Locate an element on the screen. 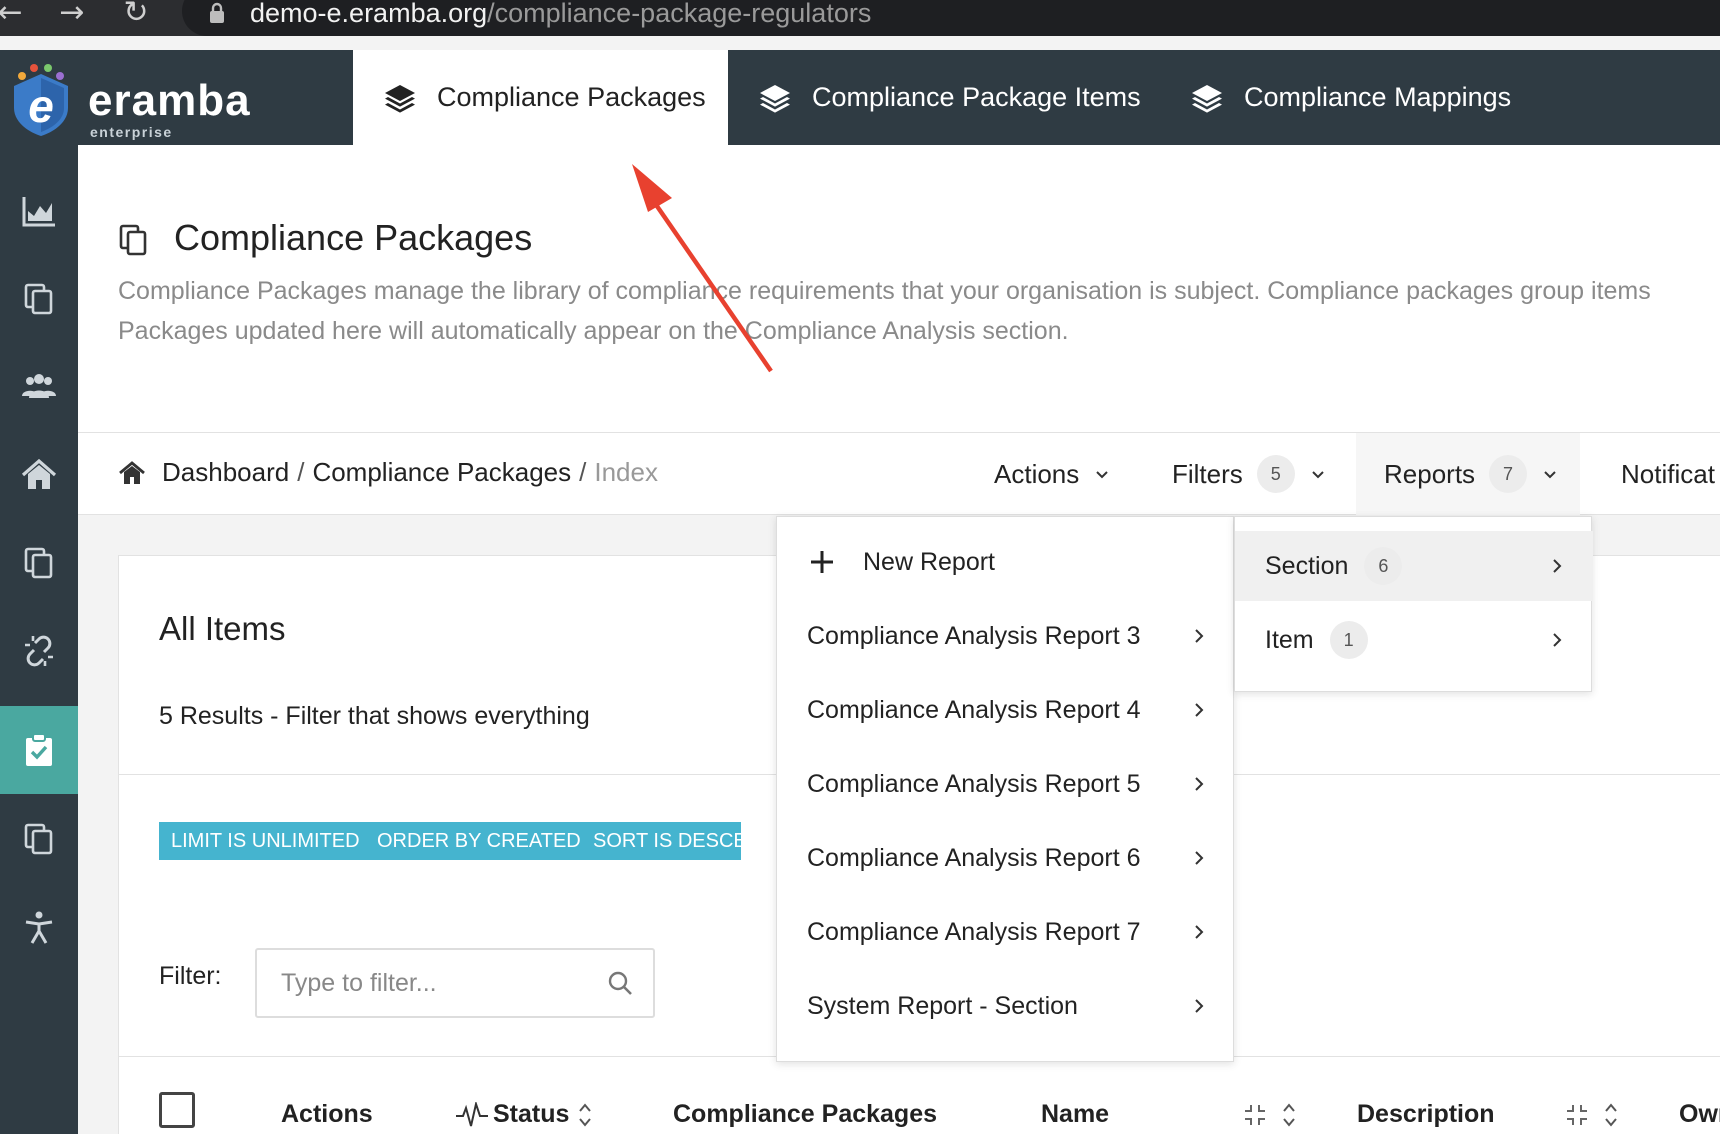 The height and width of the screenshot is (1134, 1720). column-label: Owner is located at coordinates (1699, 1114).